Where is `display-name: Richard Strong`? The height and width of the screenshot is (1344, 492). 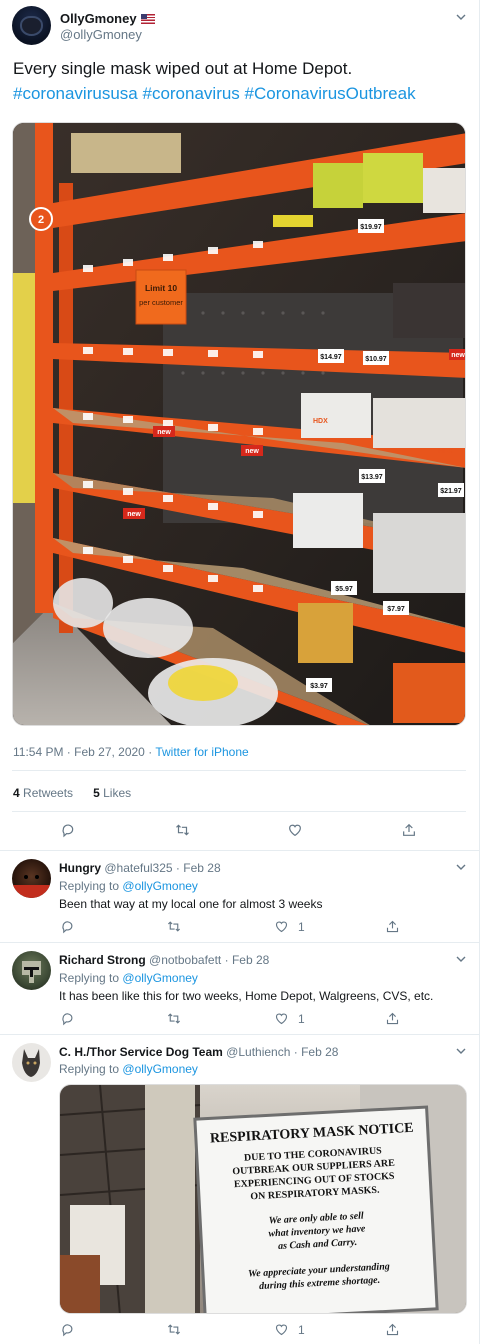 display-name: Richard Strong is located at coordinates (102, 960).